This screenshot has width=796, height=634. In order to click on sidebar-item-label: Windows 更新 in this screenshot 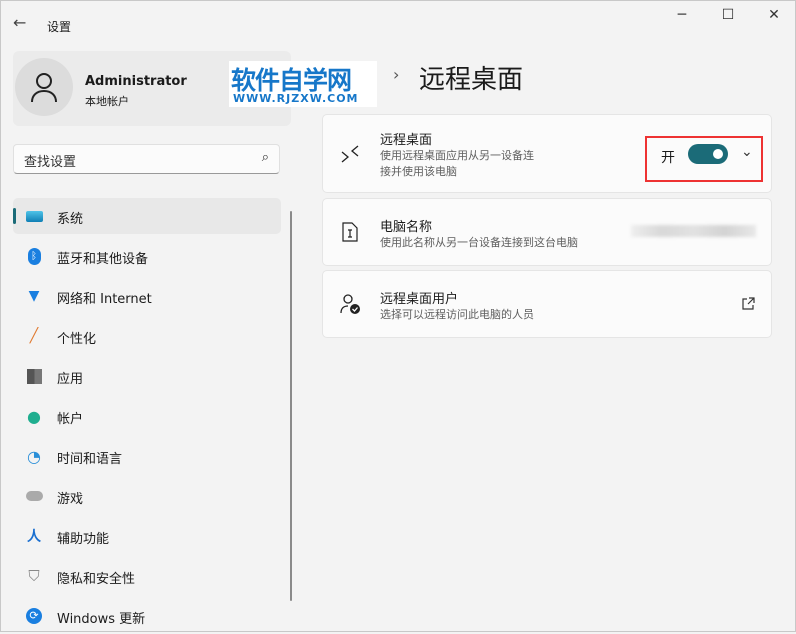, I will do `click(101, 619)`.